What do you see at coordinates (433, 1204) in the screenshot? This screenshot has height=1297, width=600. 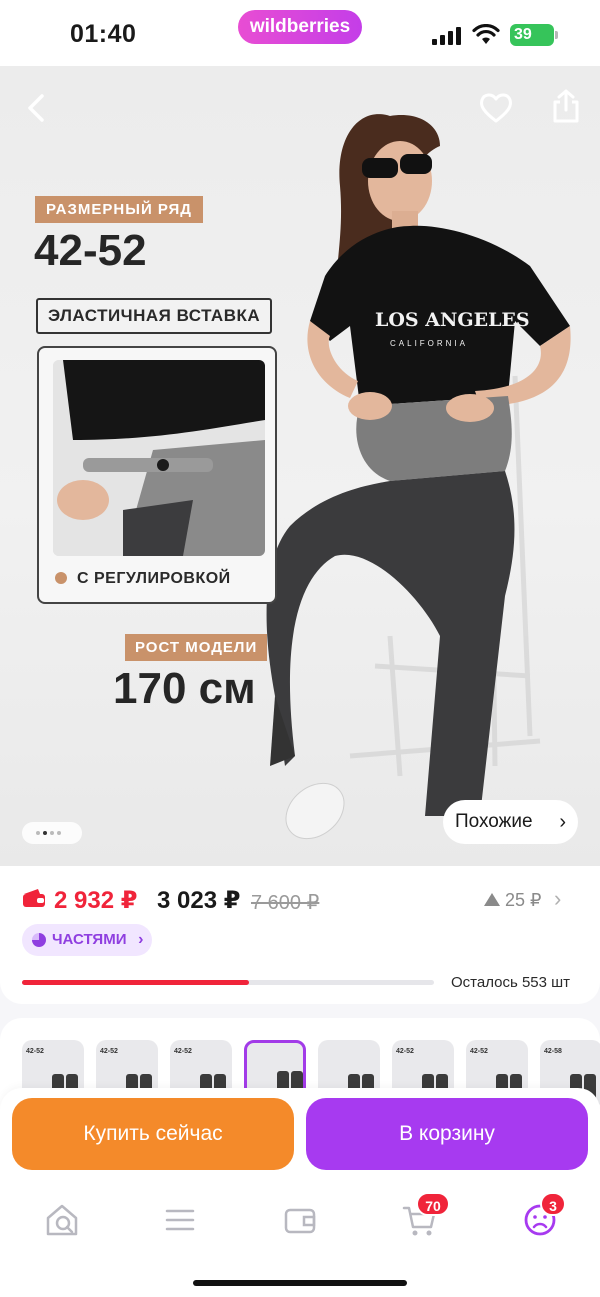 I see `cart-badge: 70` at bounding box center [433, 1204].